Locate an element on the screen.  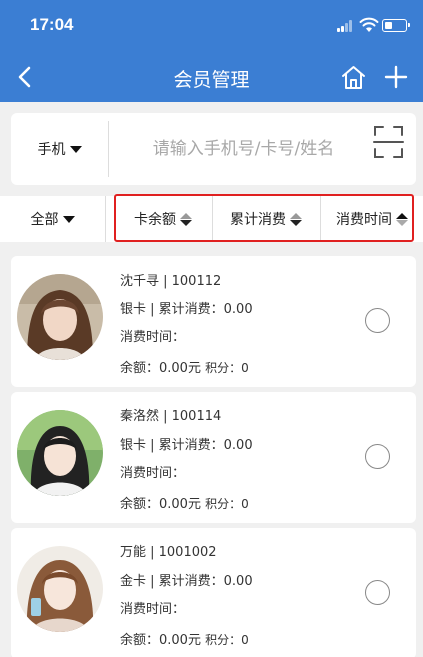
nav-bar: 会员管理 is located at coordinates (211, 77).